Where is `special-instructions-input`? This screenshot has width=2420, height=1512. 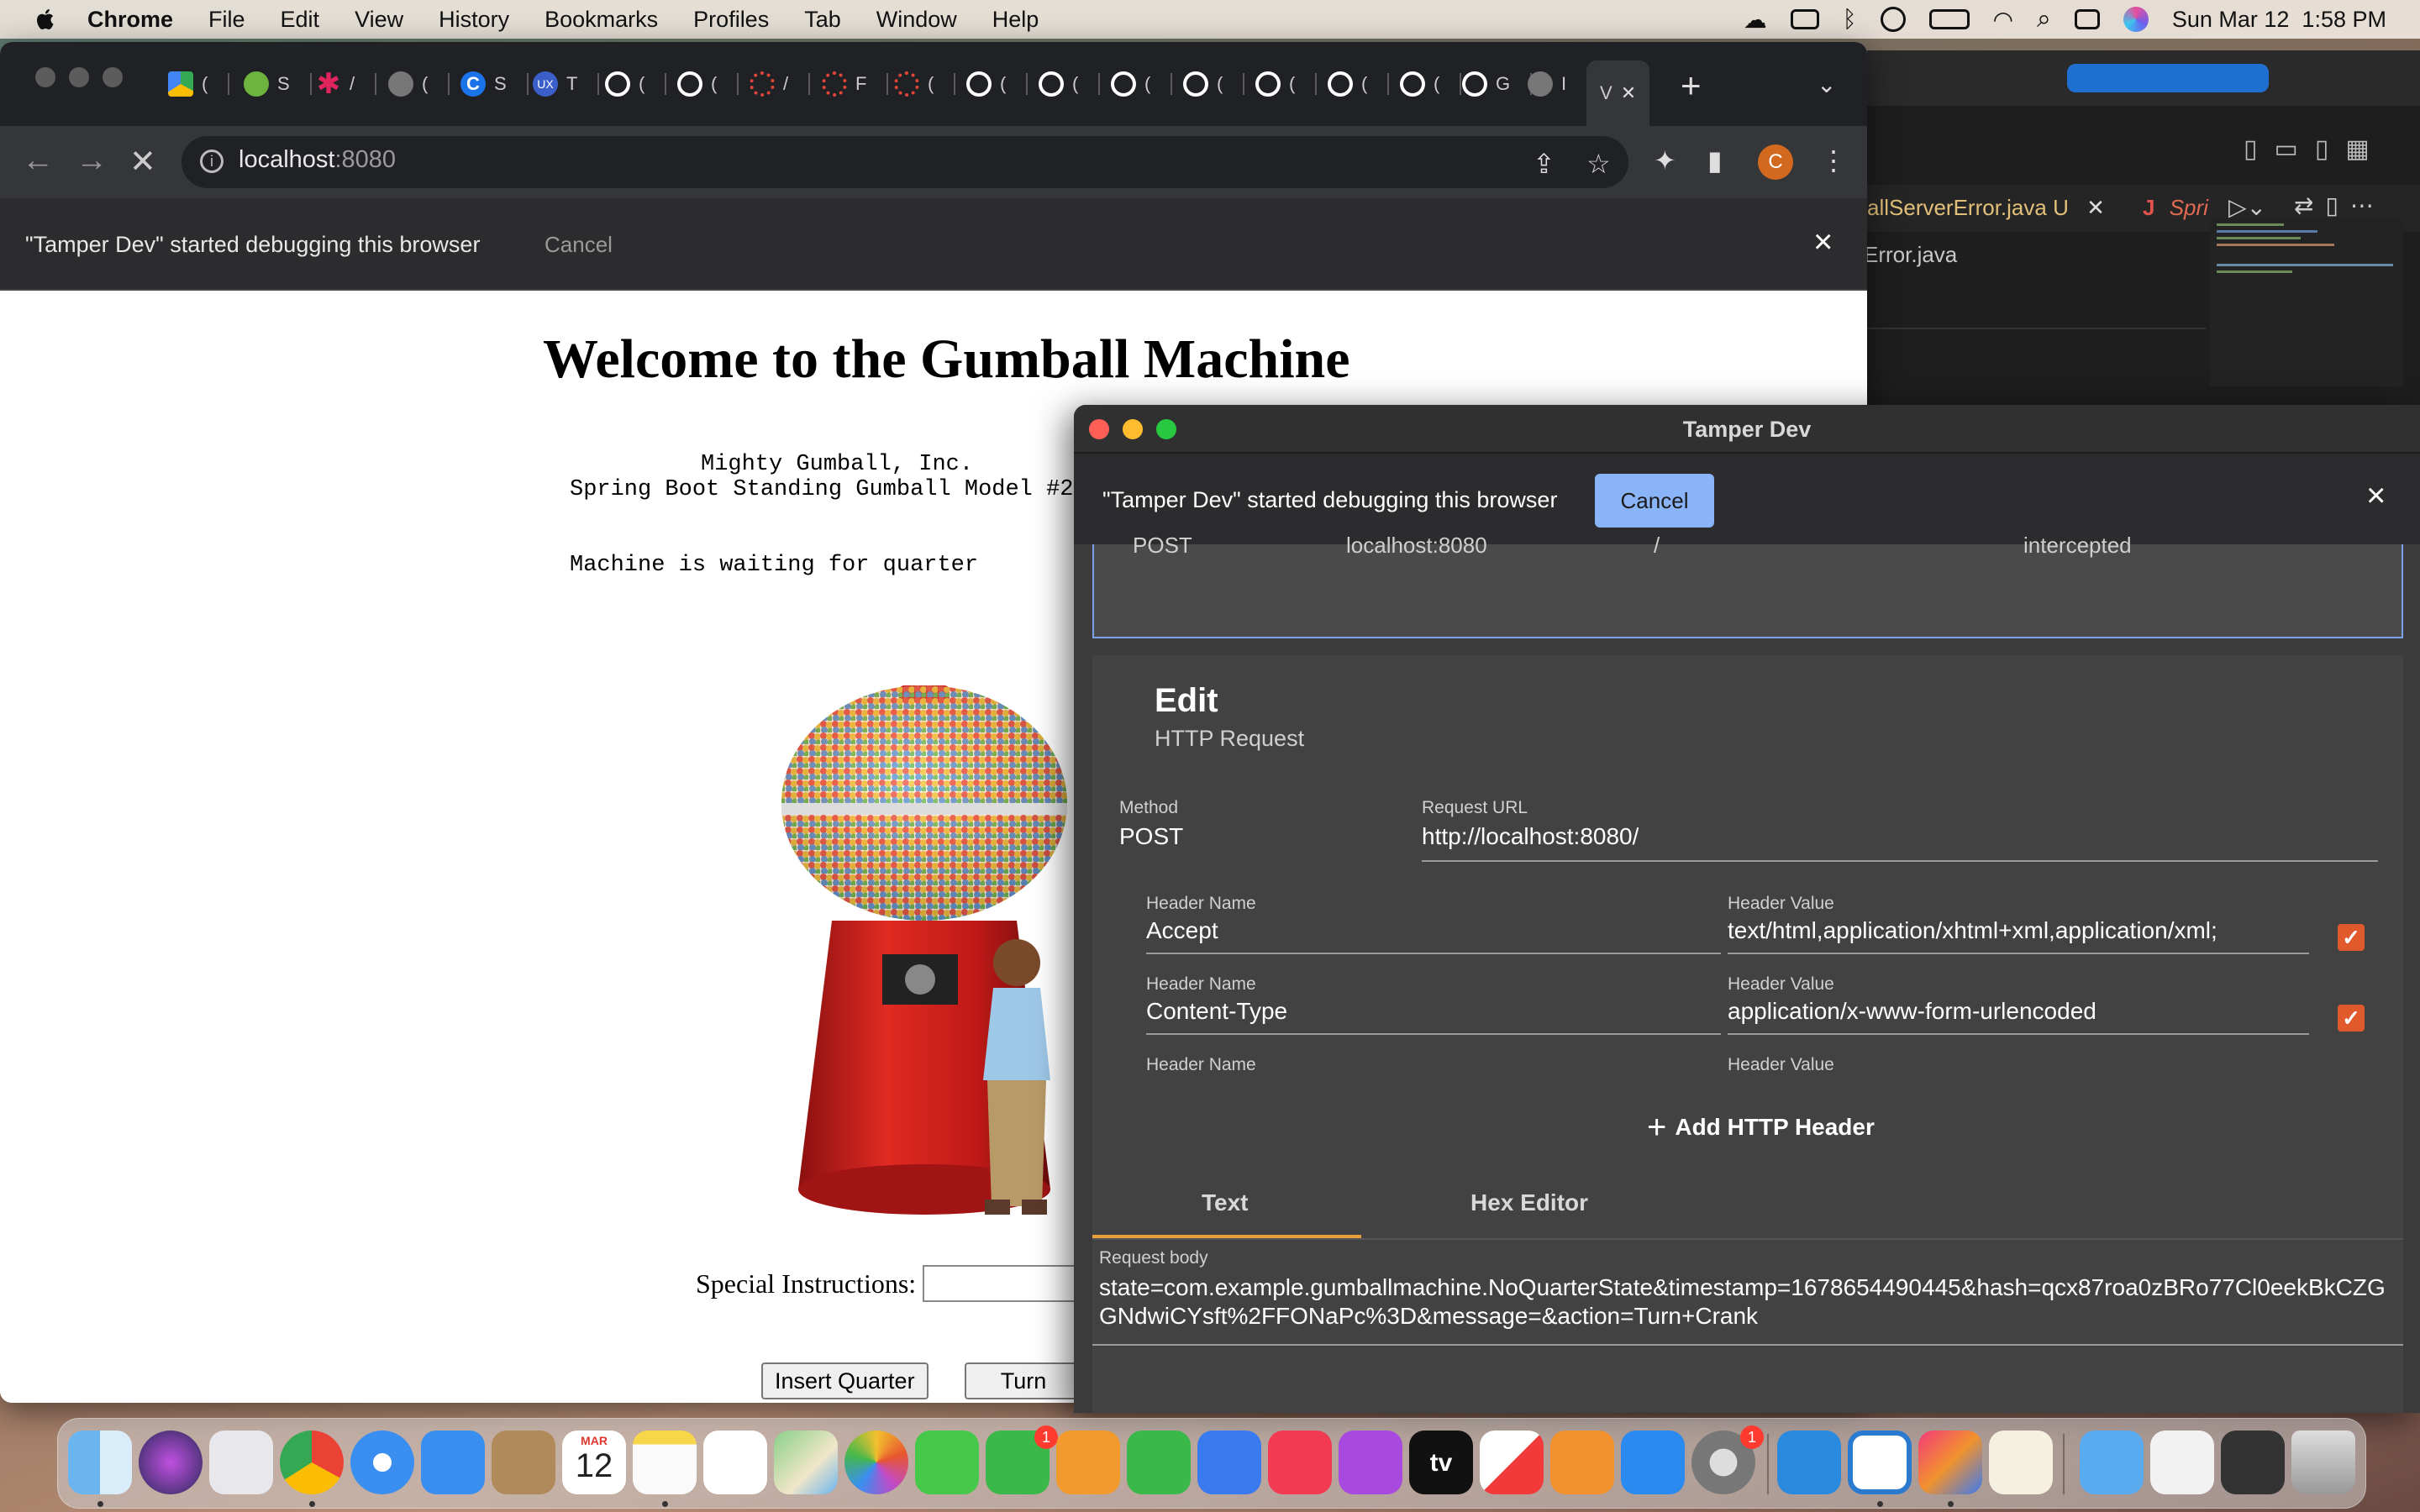
special-instructions-input is located at coordinates (1007, 1283).